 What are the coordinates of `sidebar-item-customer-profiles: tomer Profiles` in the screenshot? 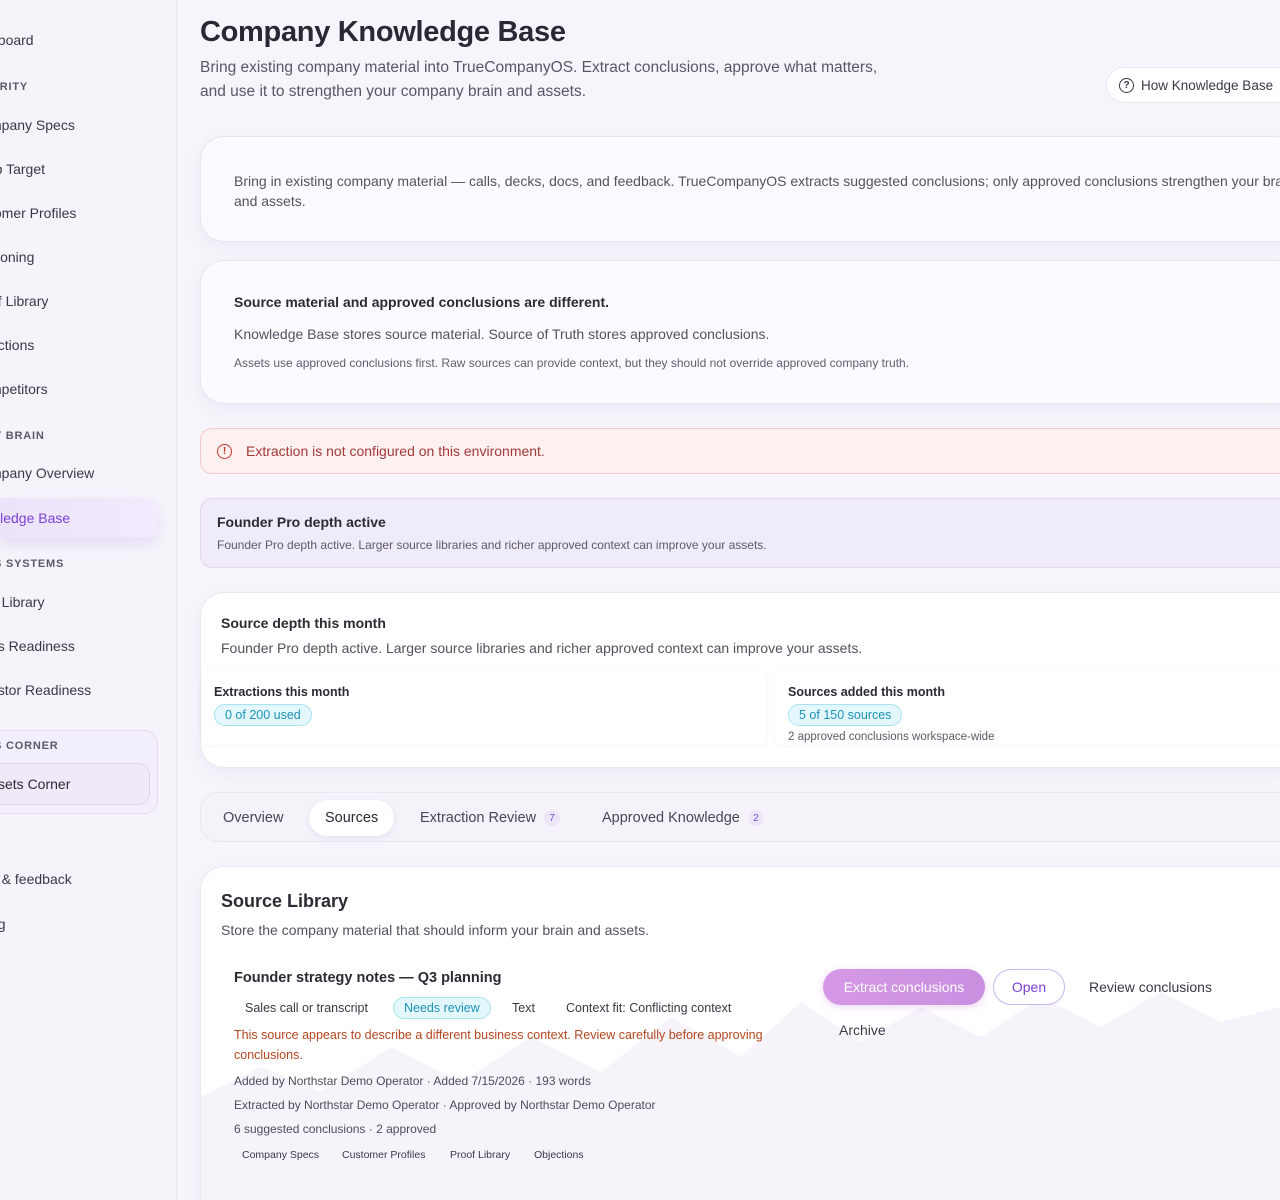 It's located at (85, 213).